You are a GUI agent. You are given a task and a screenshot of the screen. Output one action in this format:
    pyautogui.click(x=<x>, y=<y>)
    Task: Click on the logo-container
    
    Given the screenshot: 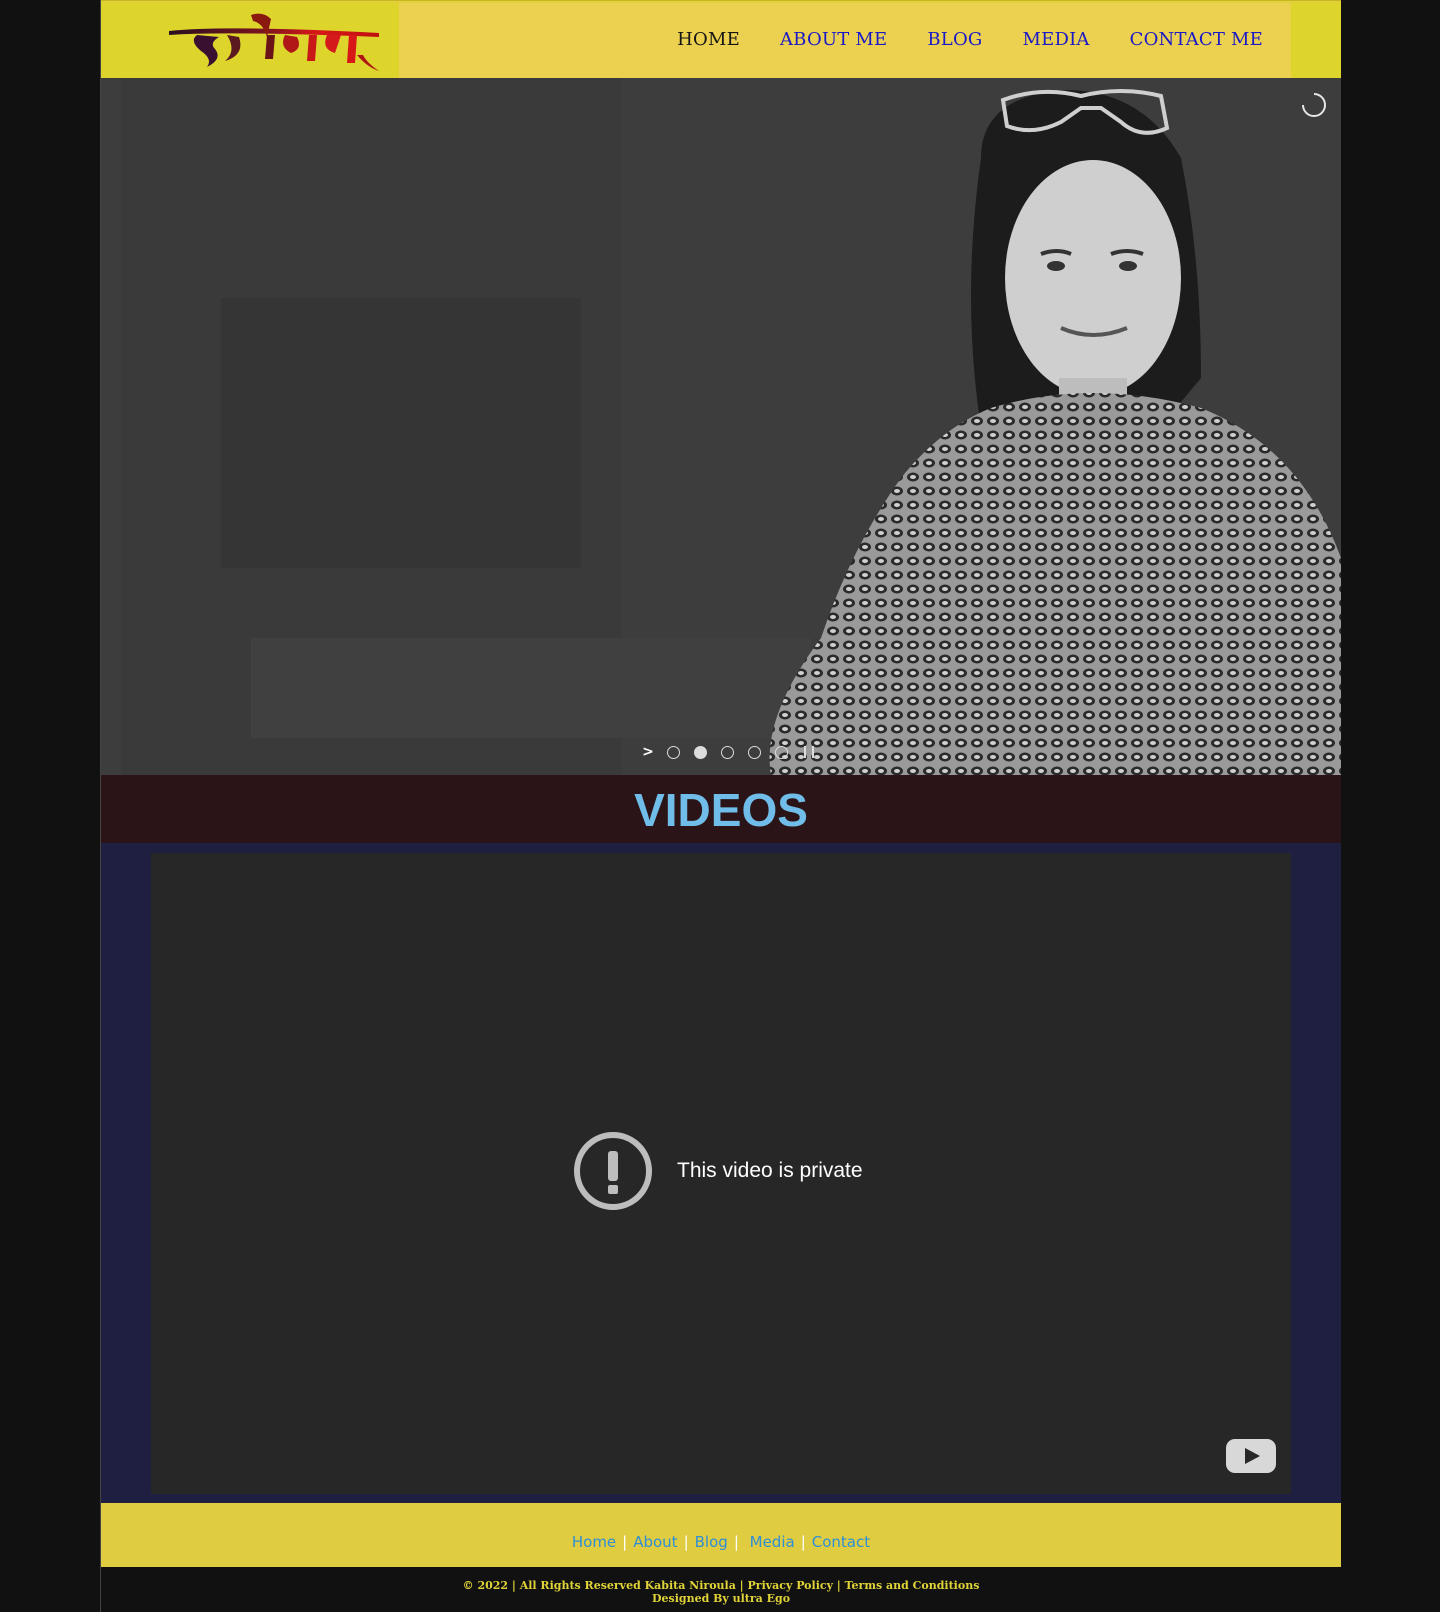 What is the action you would take?
    pyautogui.click(x=250, y=41)
    